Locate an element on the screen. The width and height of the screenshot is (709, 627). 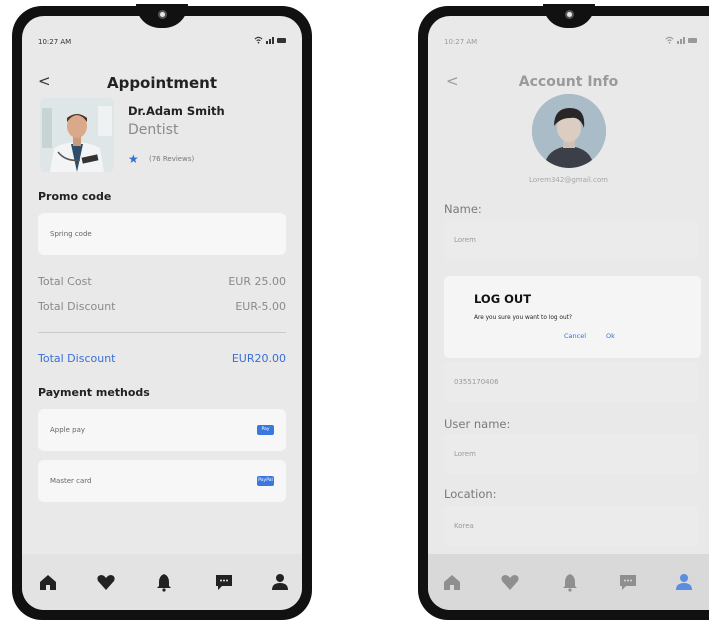
dialog-title: LOG OUT is located at coordinates (503, 299).